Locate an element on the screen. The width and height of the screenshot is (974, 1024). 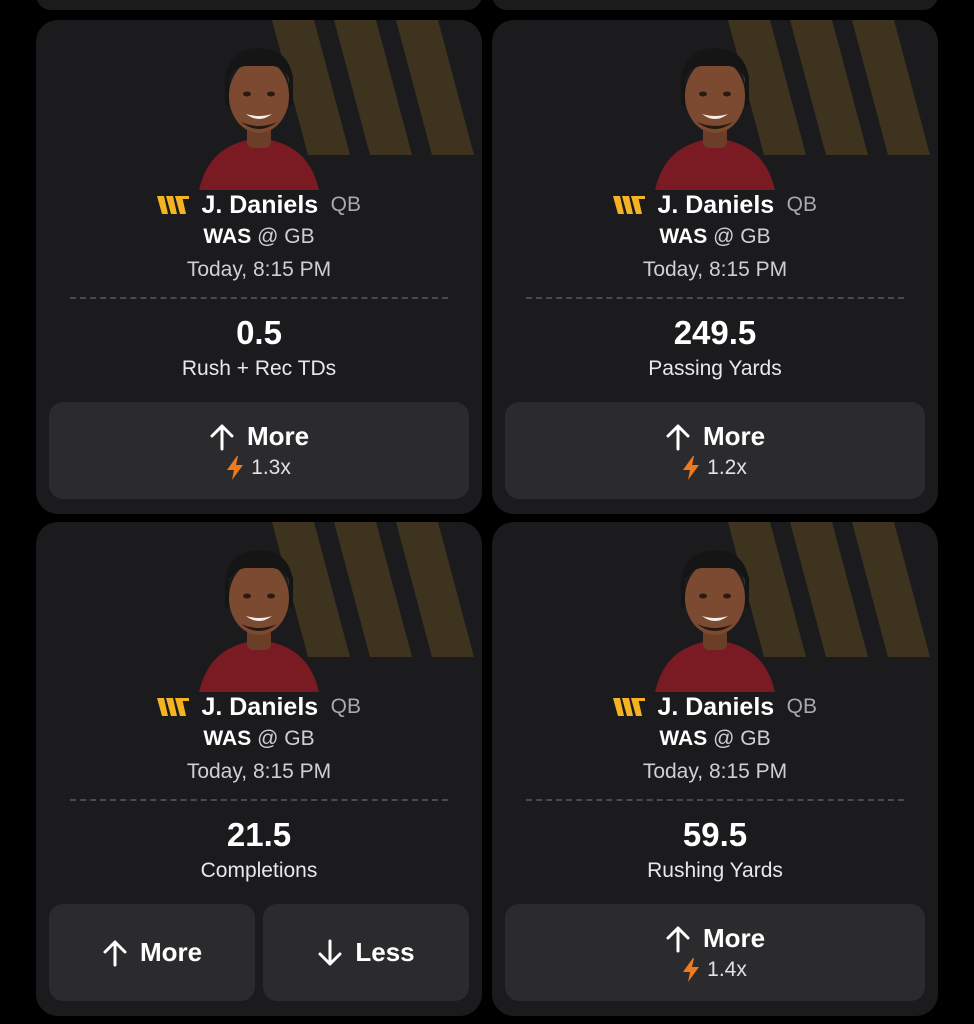
projection-line: 249.5 is located at coordinates (715, 332).